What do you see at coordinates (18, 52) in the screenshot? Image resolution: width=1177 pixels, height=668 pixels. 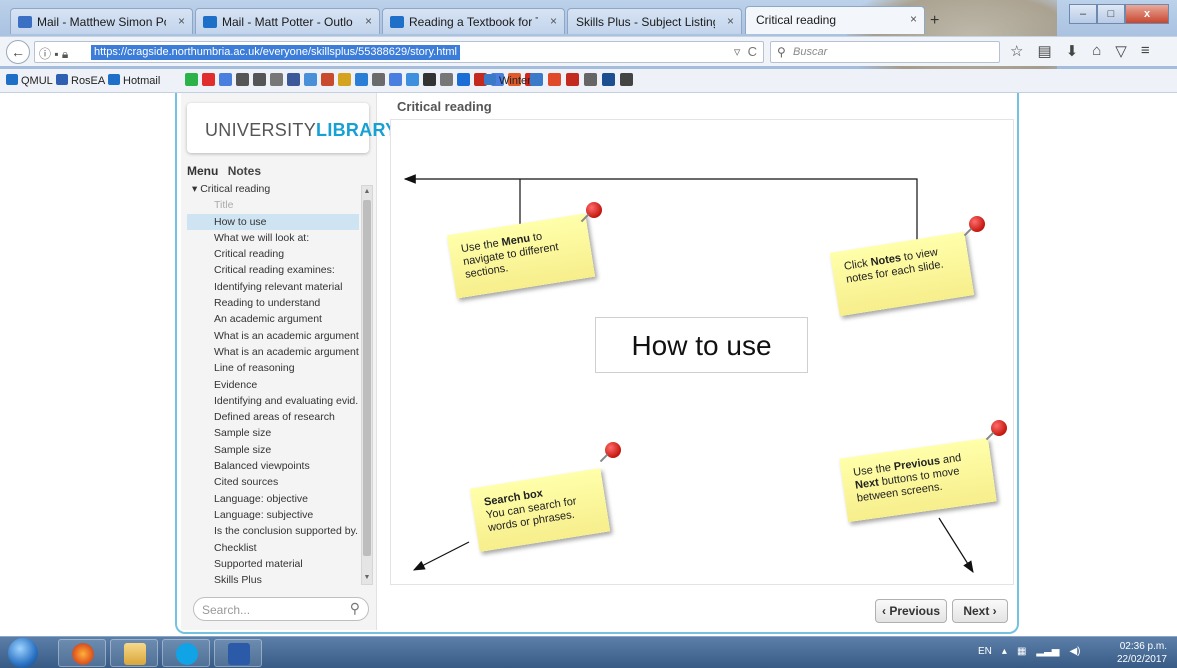 I see `back-button: ←` at bounding box center [18, 52].